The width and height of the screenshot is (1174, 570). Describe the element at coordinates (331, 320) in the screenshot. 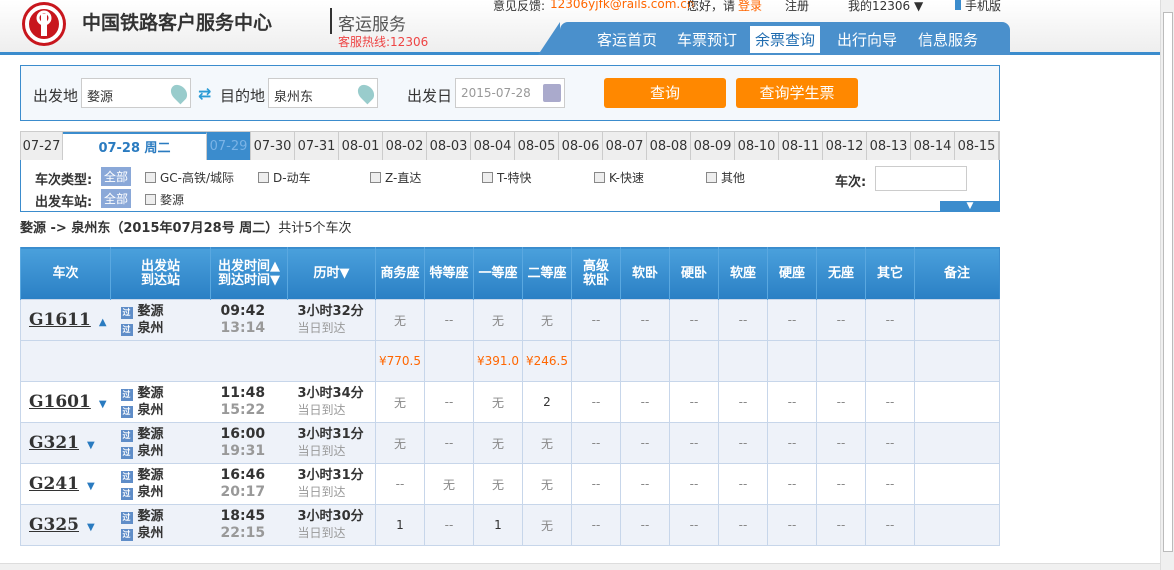

I see `duration-cell: 3小时32分 当日到达` at that location.